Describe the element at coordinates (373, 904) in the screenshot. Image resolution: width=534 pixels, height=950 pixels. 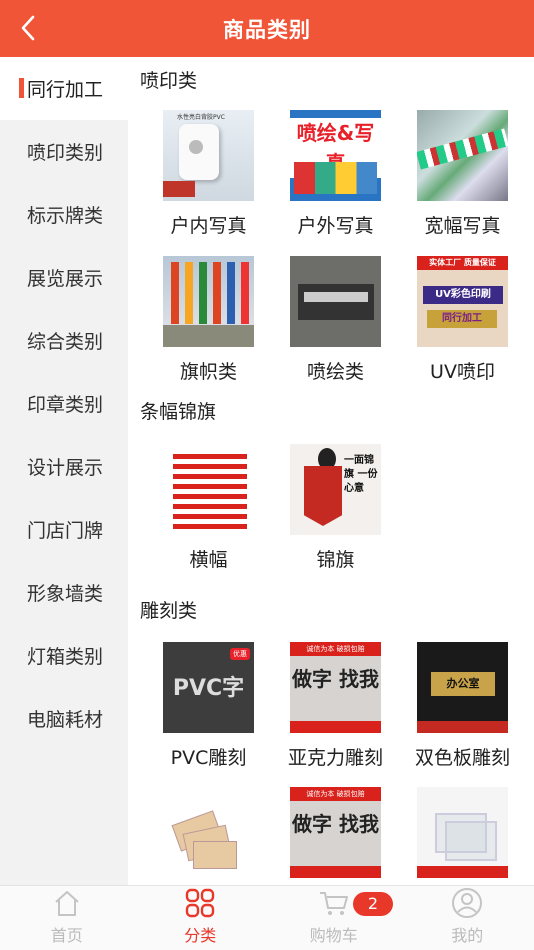
I see `cart-count-badge: 2` at that location.